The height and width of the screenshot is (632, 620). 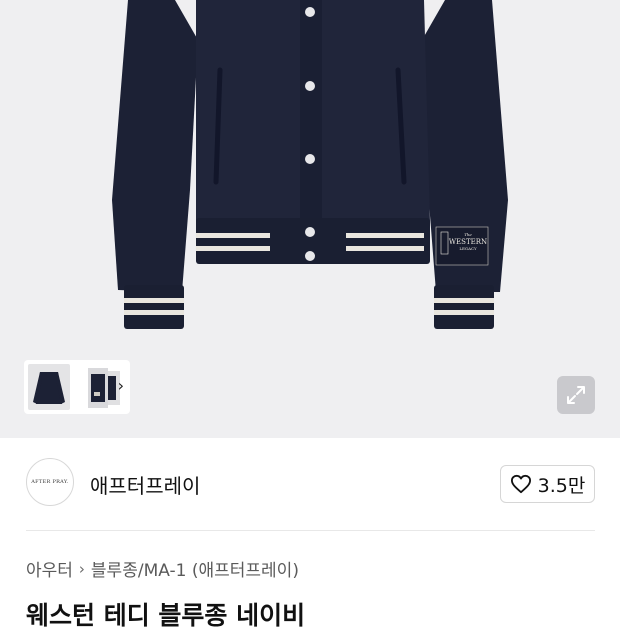 What do you see at coordinates (166, 615) in the screenshot?
I see `product-title: 웨스턴 테디 블루종 네이비` at bounding box center [166, 615].